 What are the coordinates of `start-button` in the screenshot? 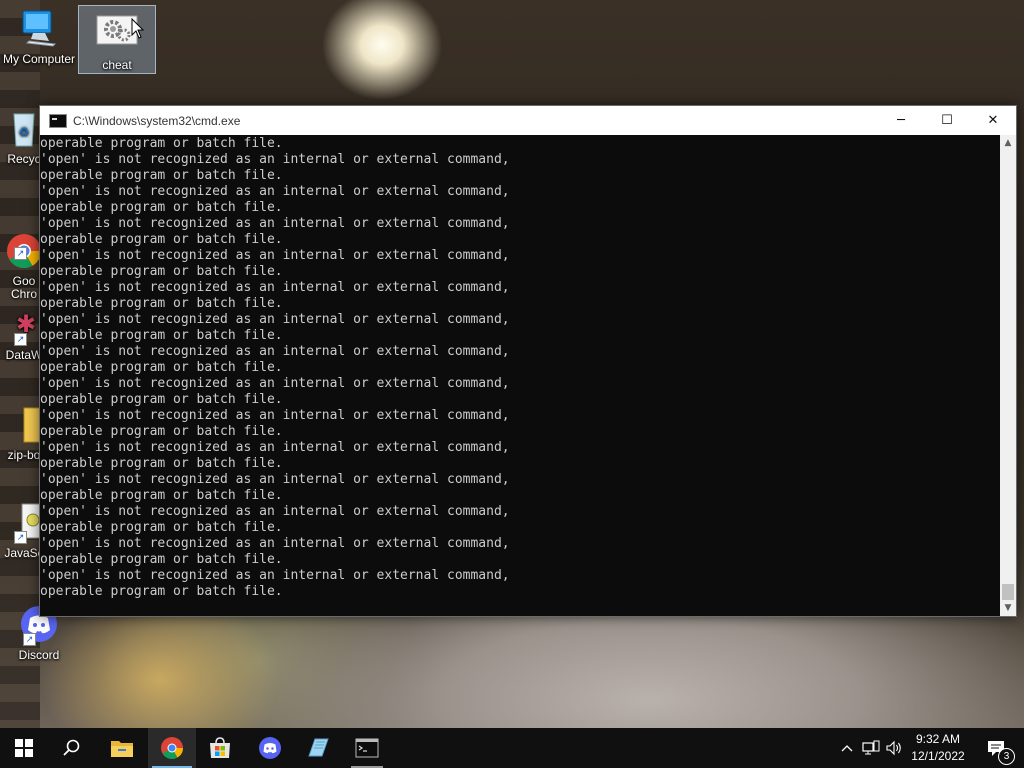 It's located at (24, 748).